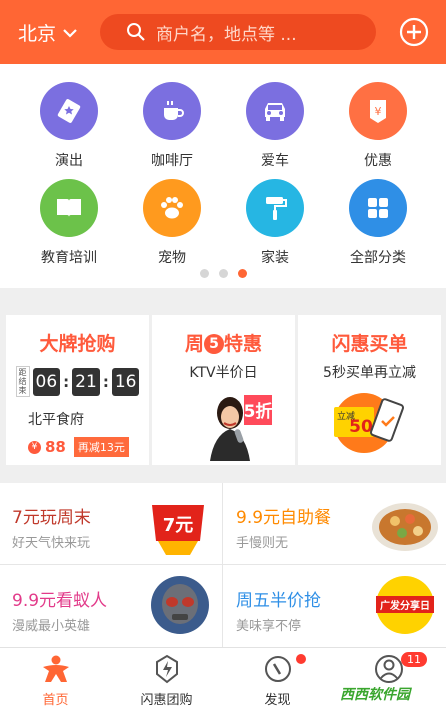 This screenshot has height=709, width=446. What do you see at coordinates (34, 447) in the screenshot?
I see `yen-icon: ¥` at bounding box center [34, 447].